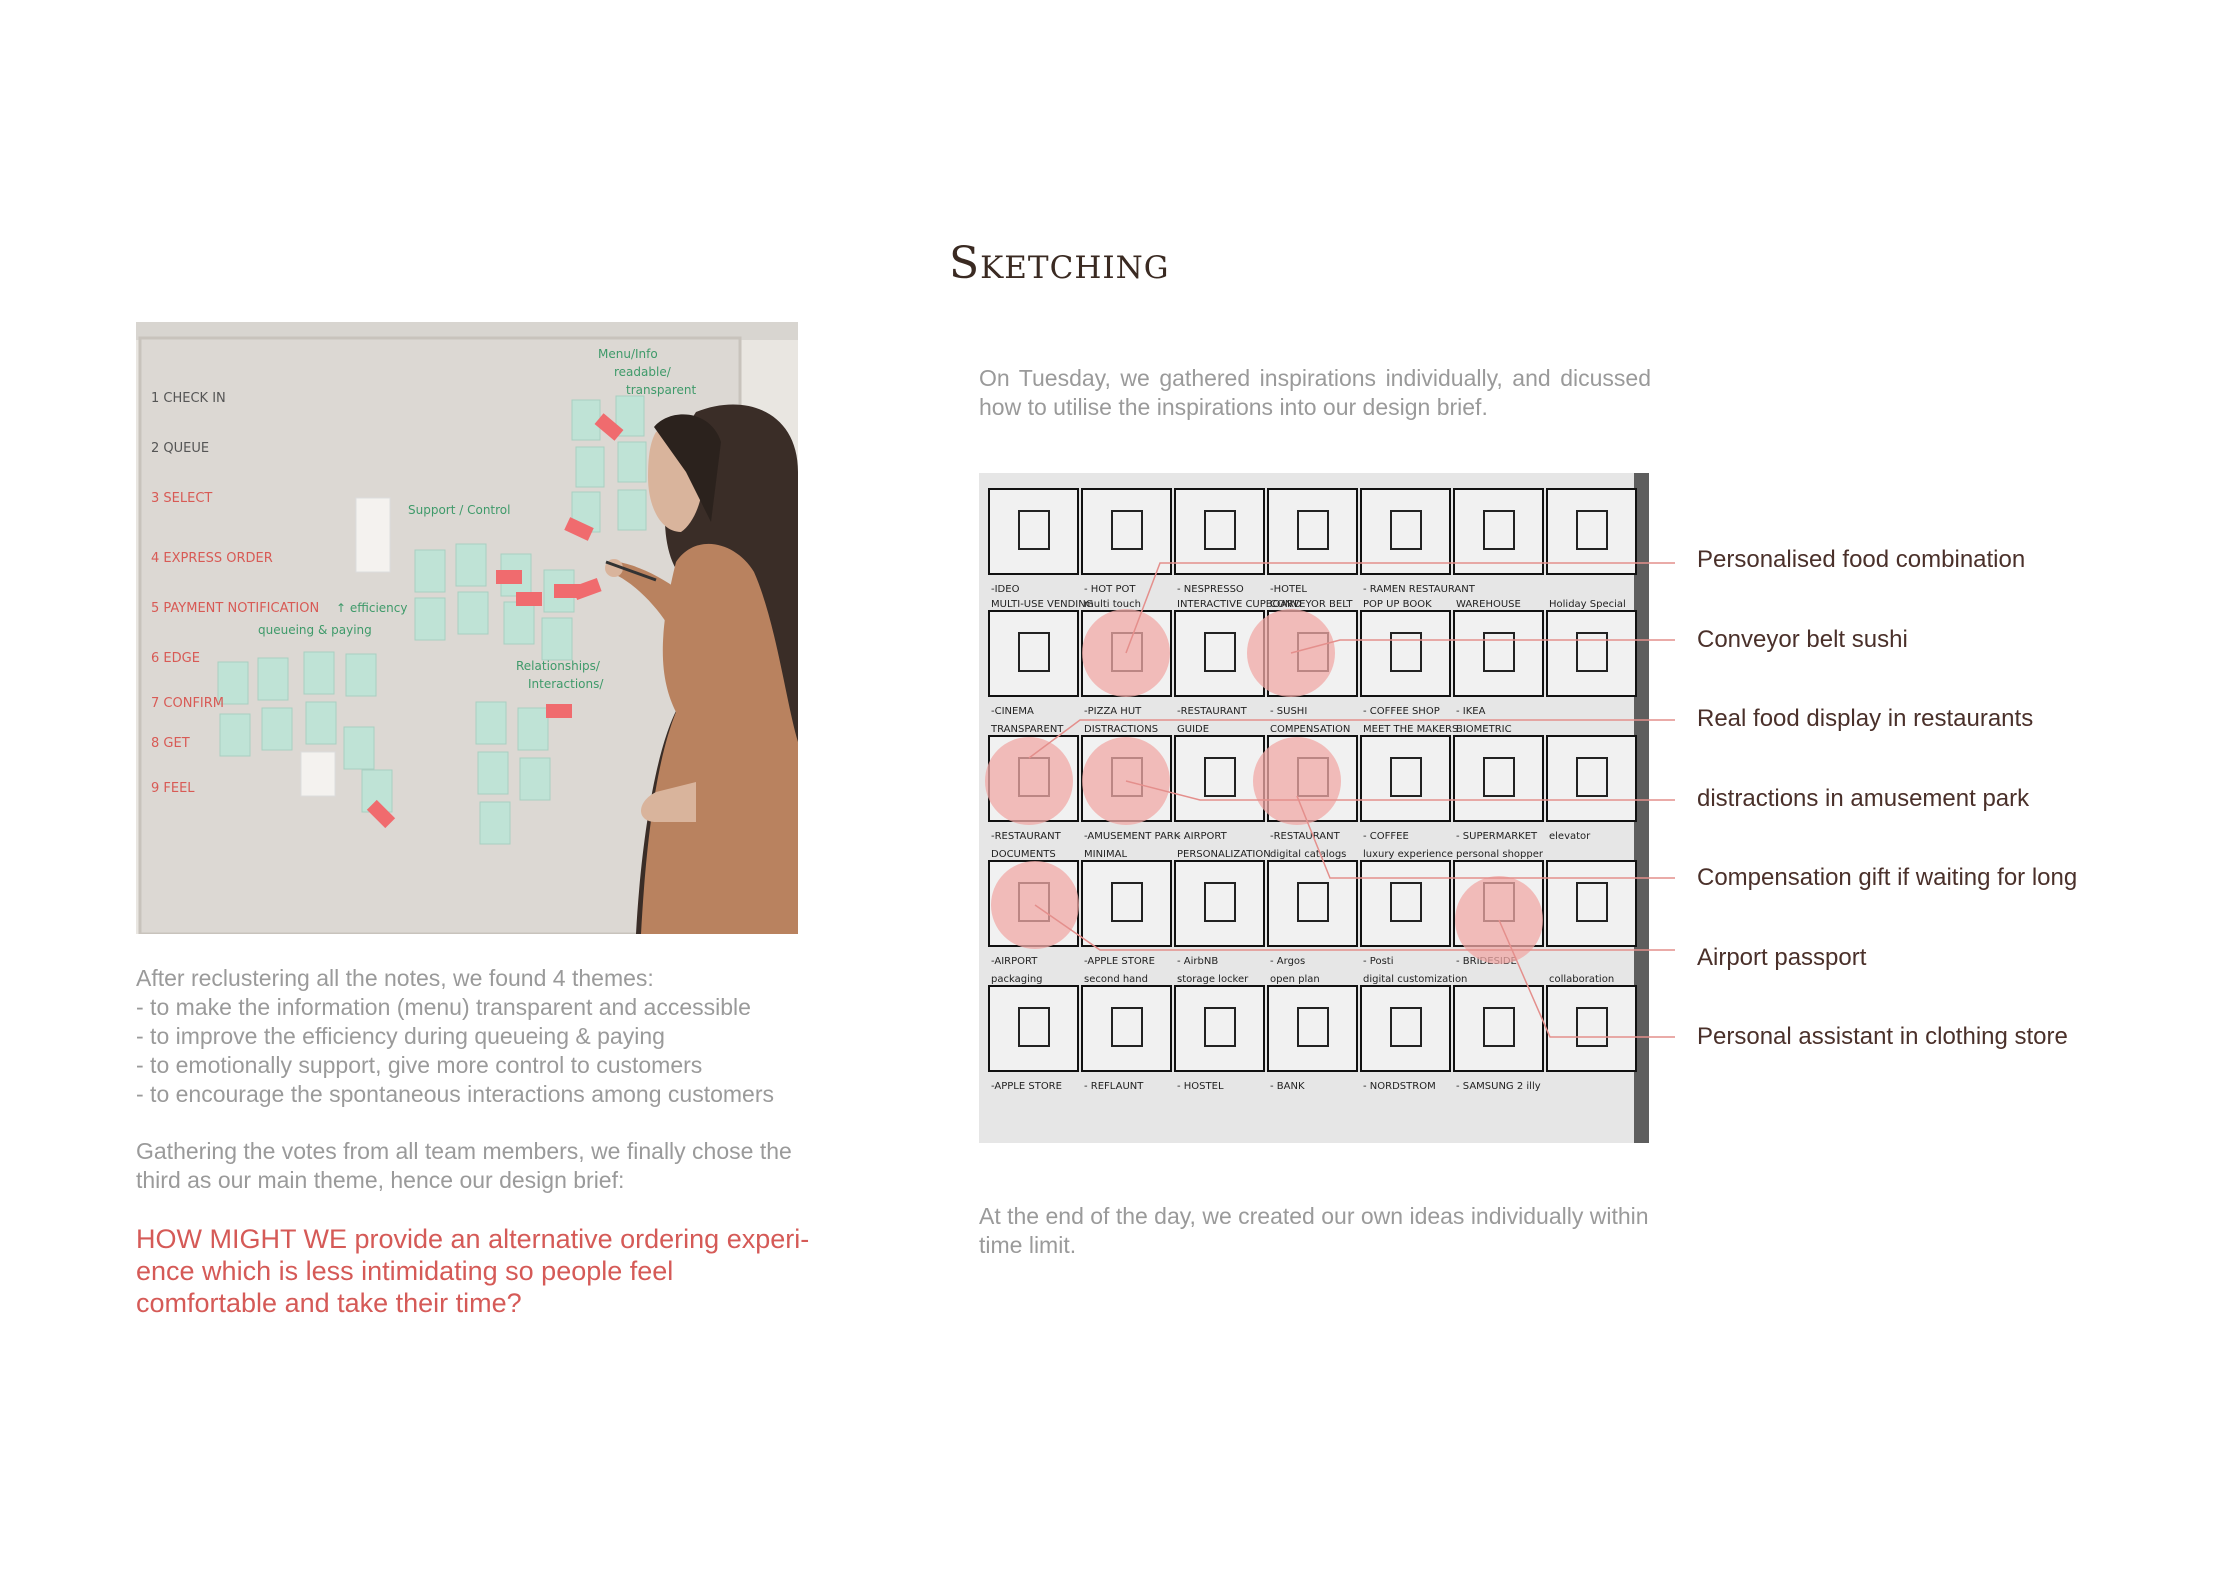 This screenshot has width=2220, height=1571. What do you see at coordinates (566, 684) in the screenshot?
I see `svg-text: Interactions/` at bounding box center [566, 684].